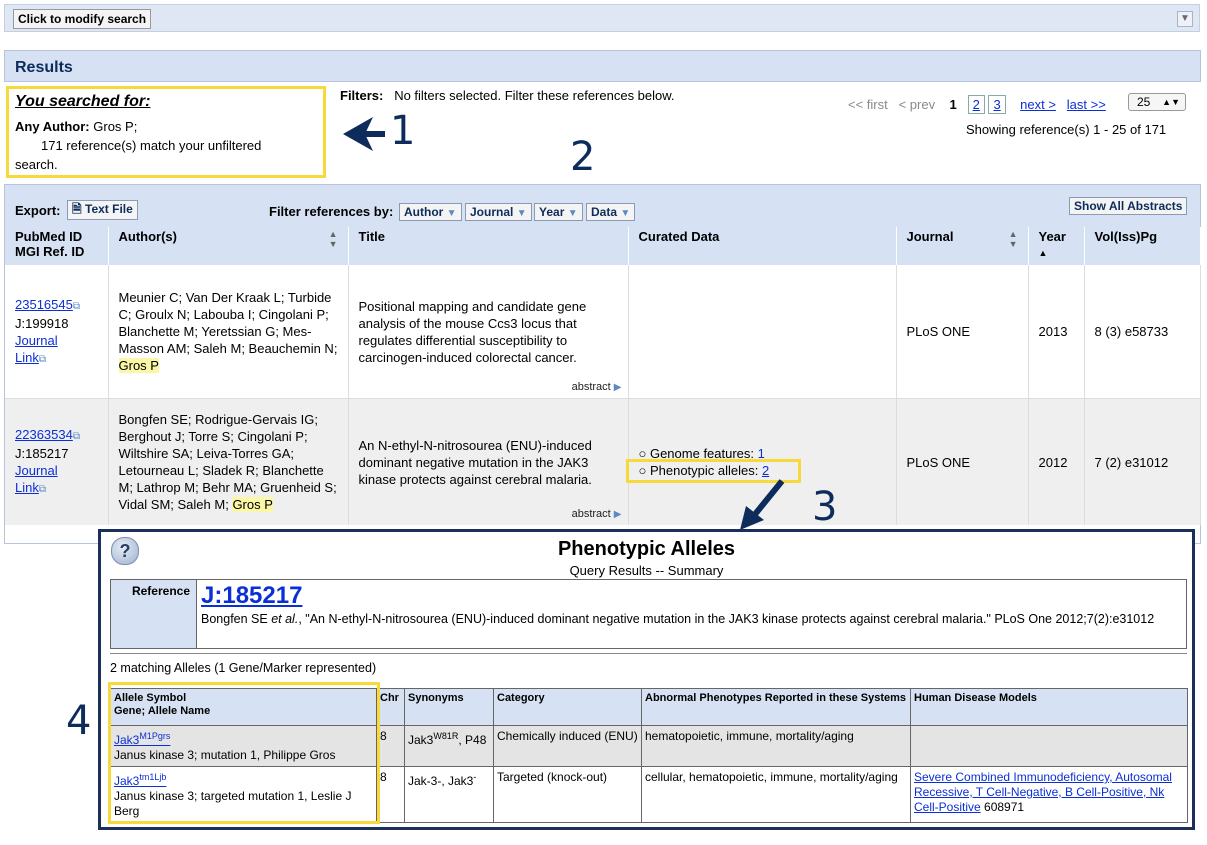  I want to click on triangle-right-icon: ▶, so click(617, 387).